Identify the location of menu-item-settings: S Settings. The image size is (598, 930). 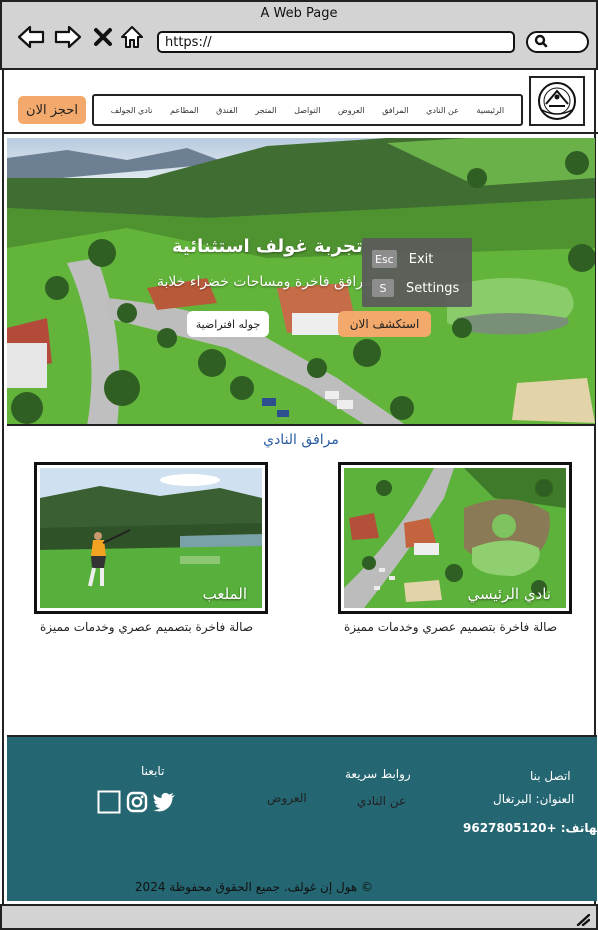
(417, 288).